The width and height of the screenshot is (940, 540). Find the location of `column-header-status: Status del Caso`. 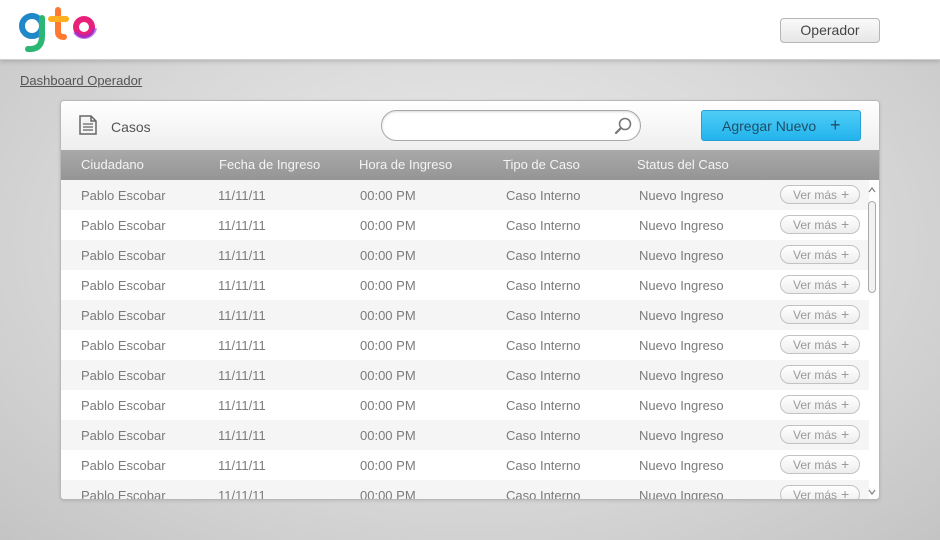

column-header-status: Status del Caso is located at coordinates (683, 164).